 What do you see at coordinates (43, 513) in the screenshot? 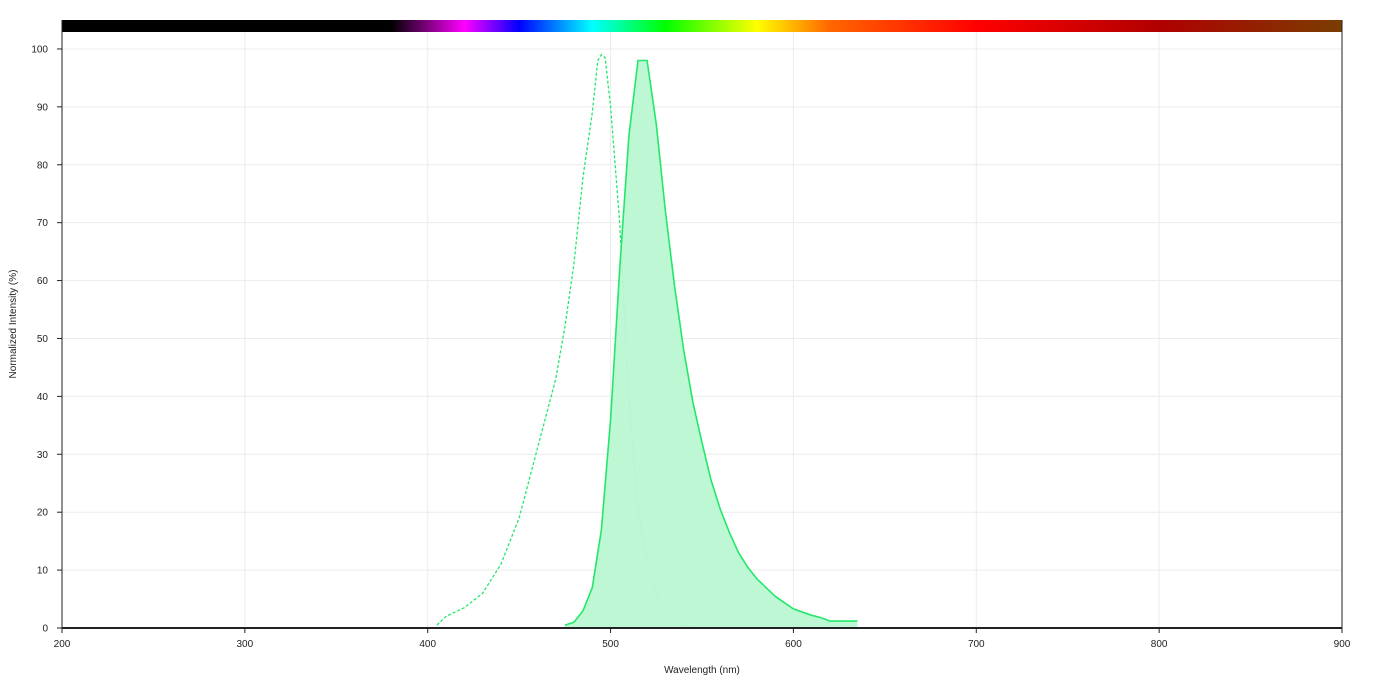
I see `y-tick-label: 20` at bounding box center [43, 513].